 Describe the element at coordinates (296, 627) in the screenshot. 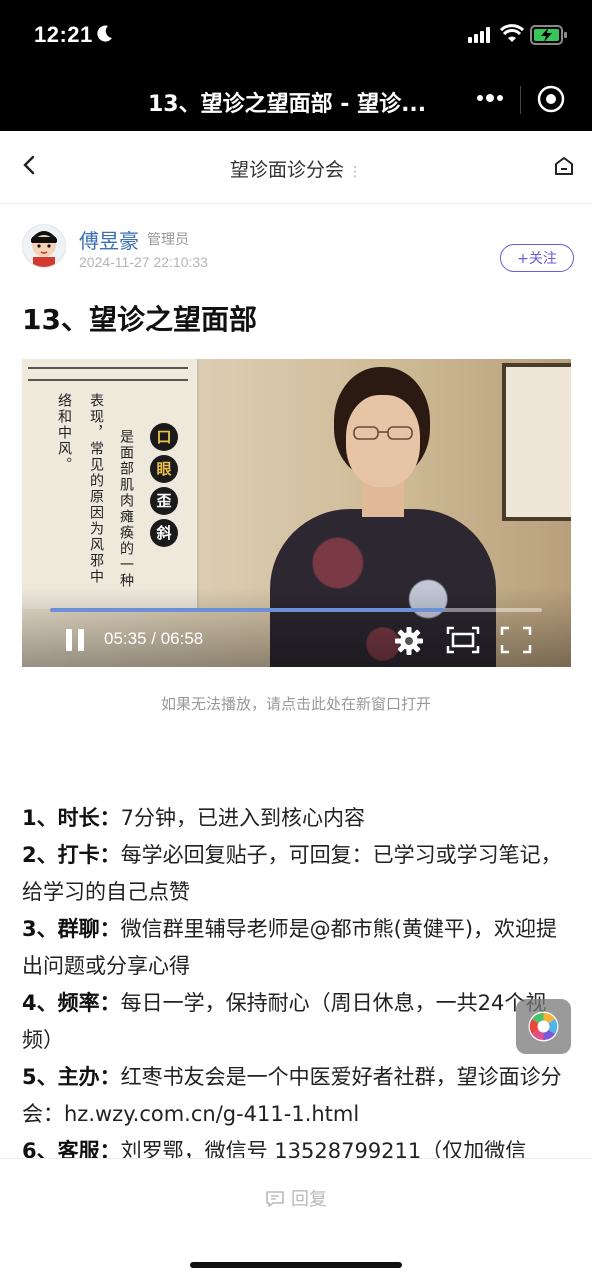

I see `video-controls-shade` at that location.